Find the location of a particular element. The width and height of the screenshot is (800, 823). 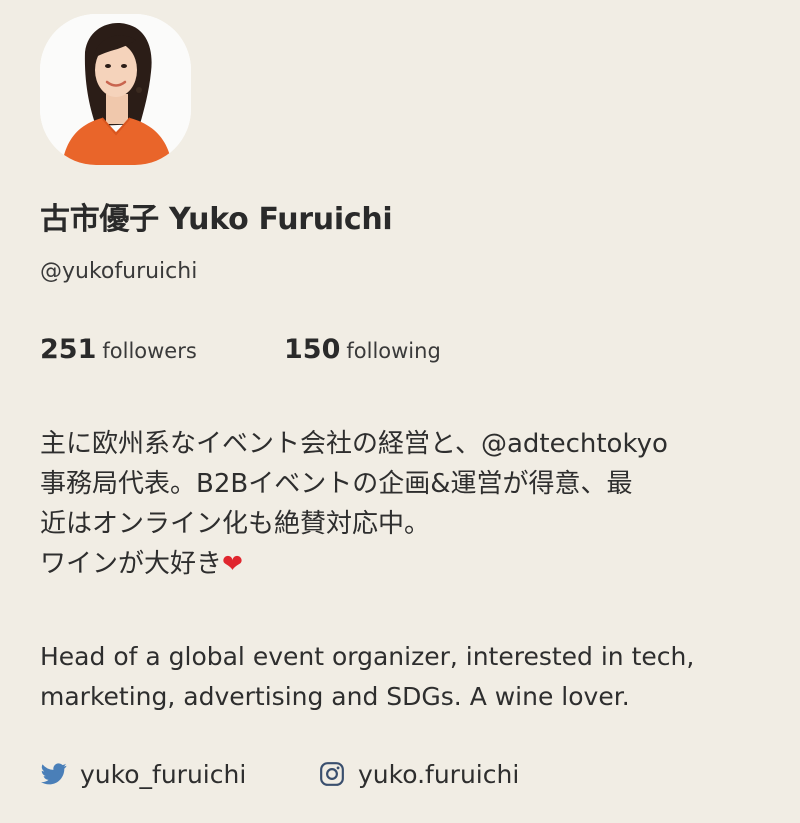

bio-ja-line: 主に欧州系なイベント会社の経営と、@adtechtokyo is located at coordinates (354, 444).